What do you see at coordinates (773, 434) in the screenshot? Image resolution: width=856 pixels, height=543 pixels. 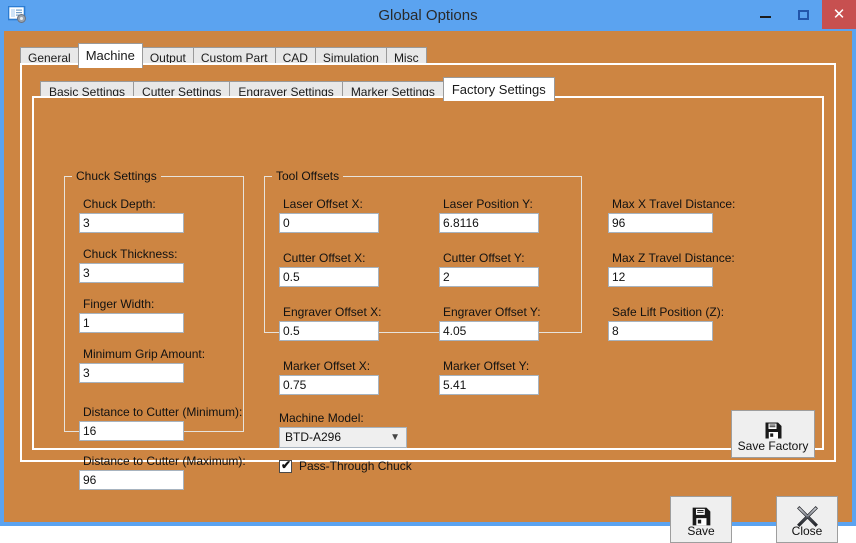 I see `save-factory-button: Save Factory` at bounding box center [773, 434].